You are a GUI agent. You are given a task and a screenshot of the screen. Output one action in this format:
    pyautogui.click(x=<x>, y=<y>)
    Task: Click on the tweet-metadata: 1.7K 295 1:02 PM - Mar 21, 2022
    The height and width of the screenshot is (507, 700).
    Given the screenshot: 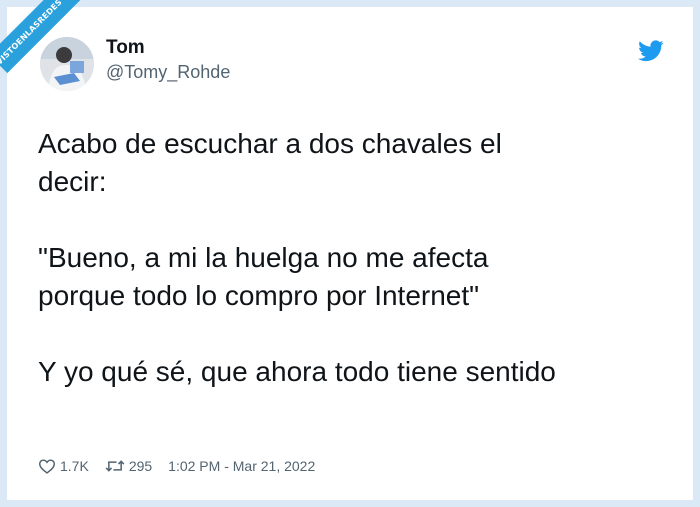 What is the action you would take?
    pyautogui.click(x=176, y=466)
    